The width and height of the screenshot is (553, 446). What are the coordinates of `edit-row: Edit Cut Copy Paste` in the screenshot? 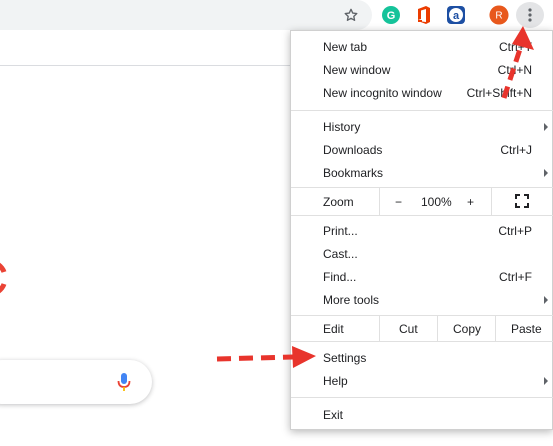 It's located at (422, 328).